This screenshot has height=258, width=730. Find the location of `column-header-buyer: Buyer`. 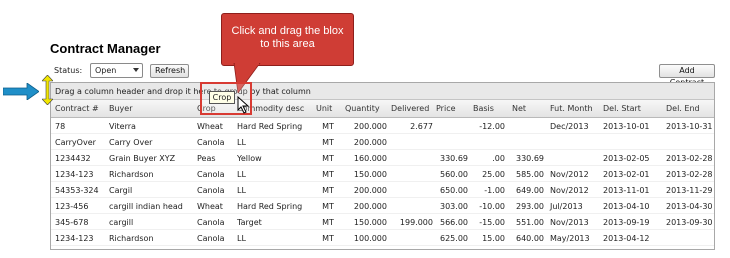

column-header-buyer: Buyer is located at coordinates (121, 108).